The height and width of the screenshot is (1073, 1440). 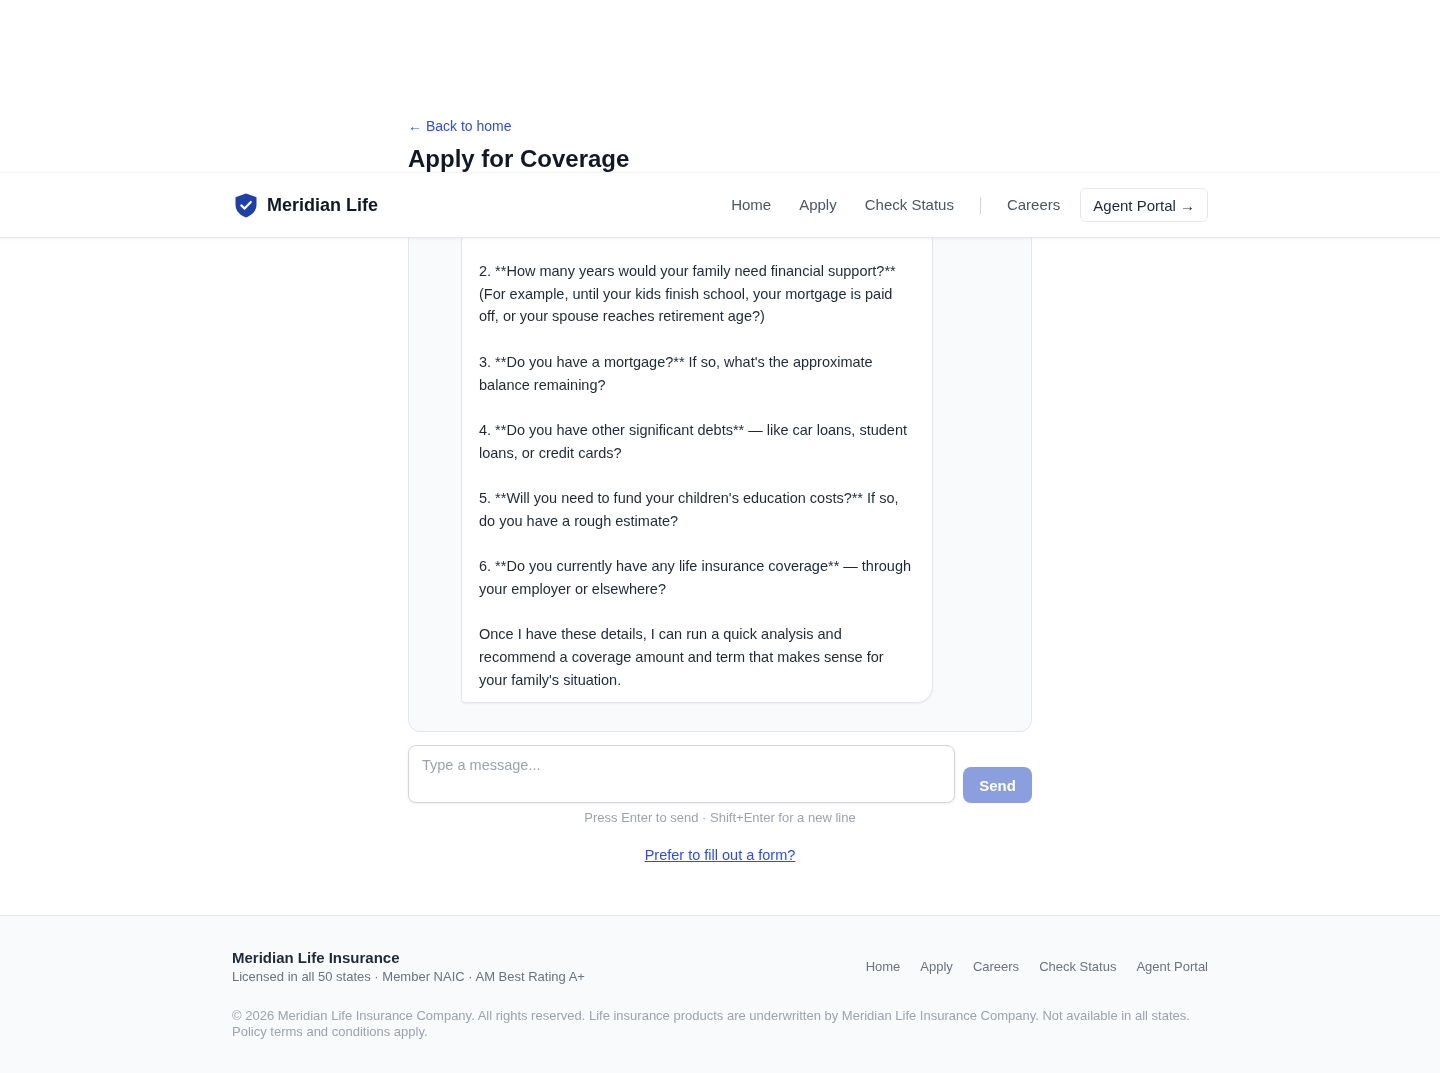 What do you see at coordinates (720, 855) in the screenshot?
I see `form-link: Prefer to fill out a form?` at bounding box center [720, 855].